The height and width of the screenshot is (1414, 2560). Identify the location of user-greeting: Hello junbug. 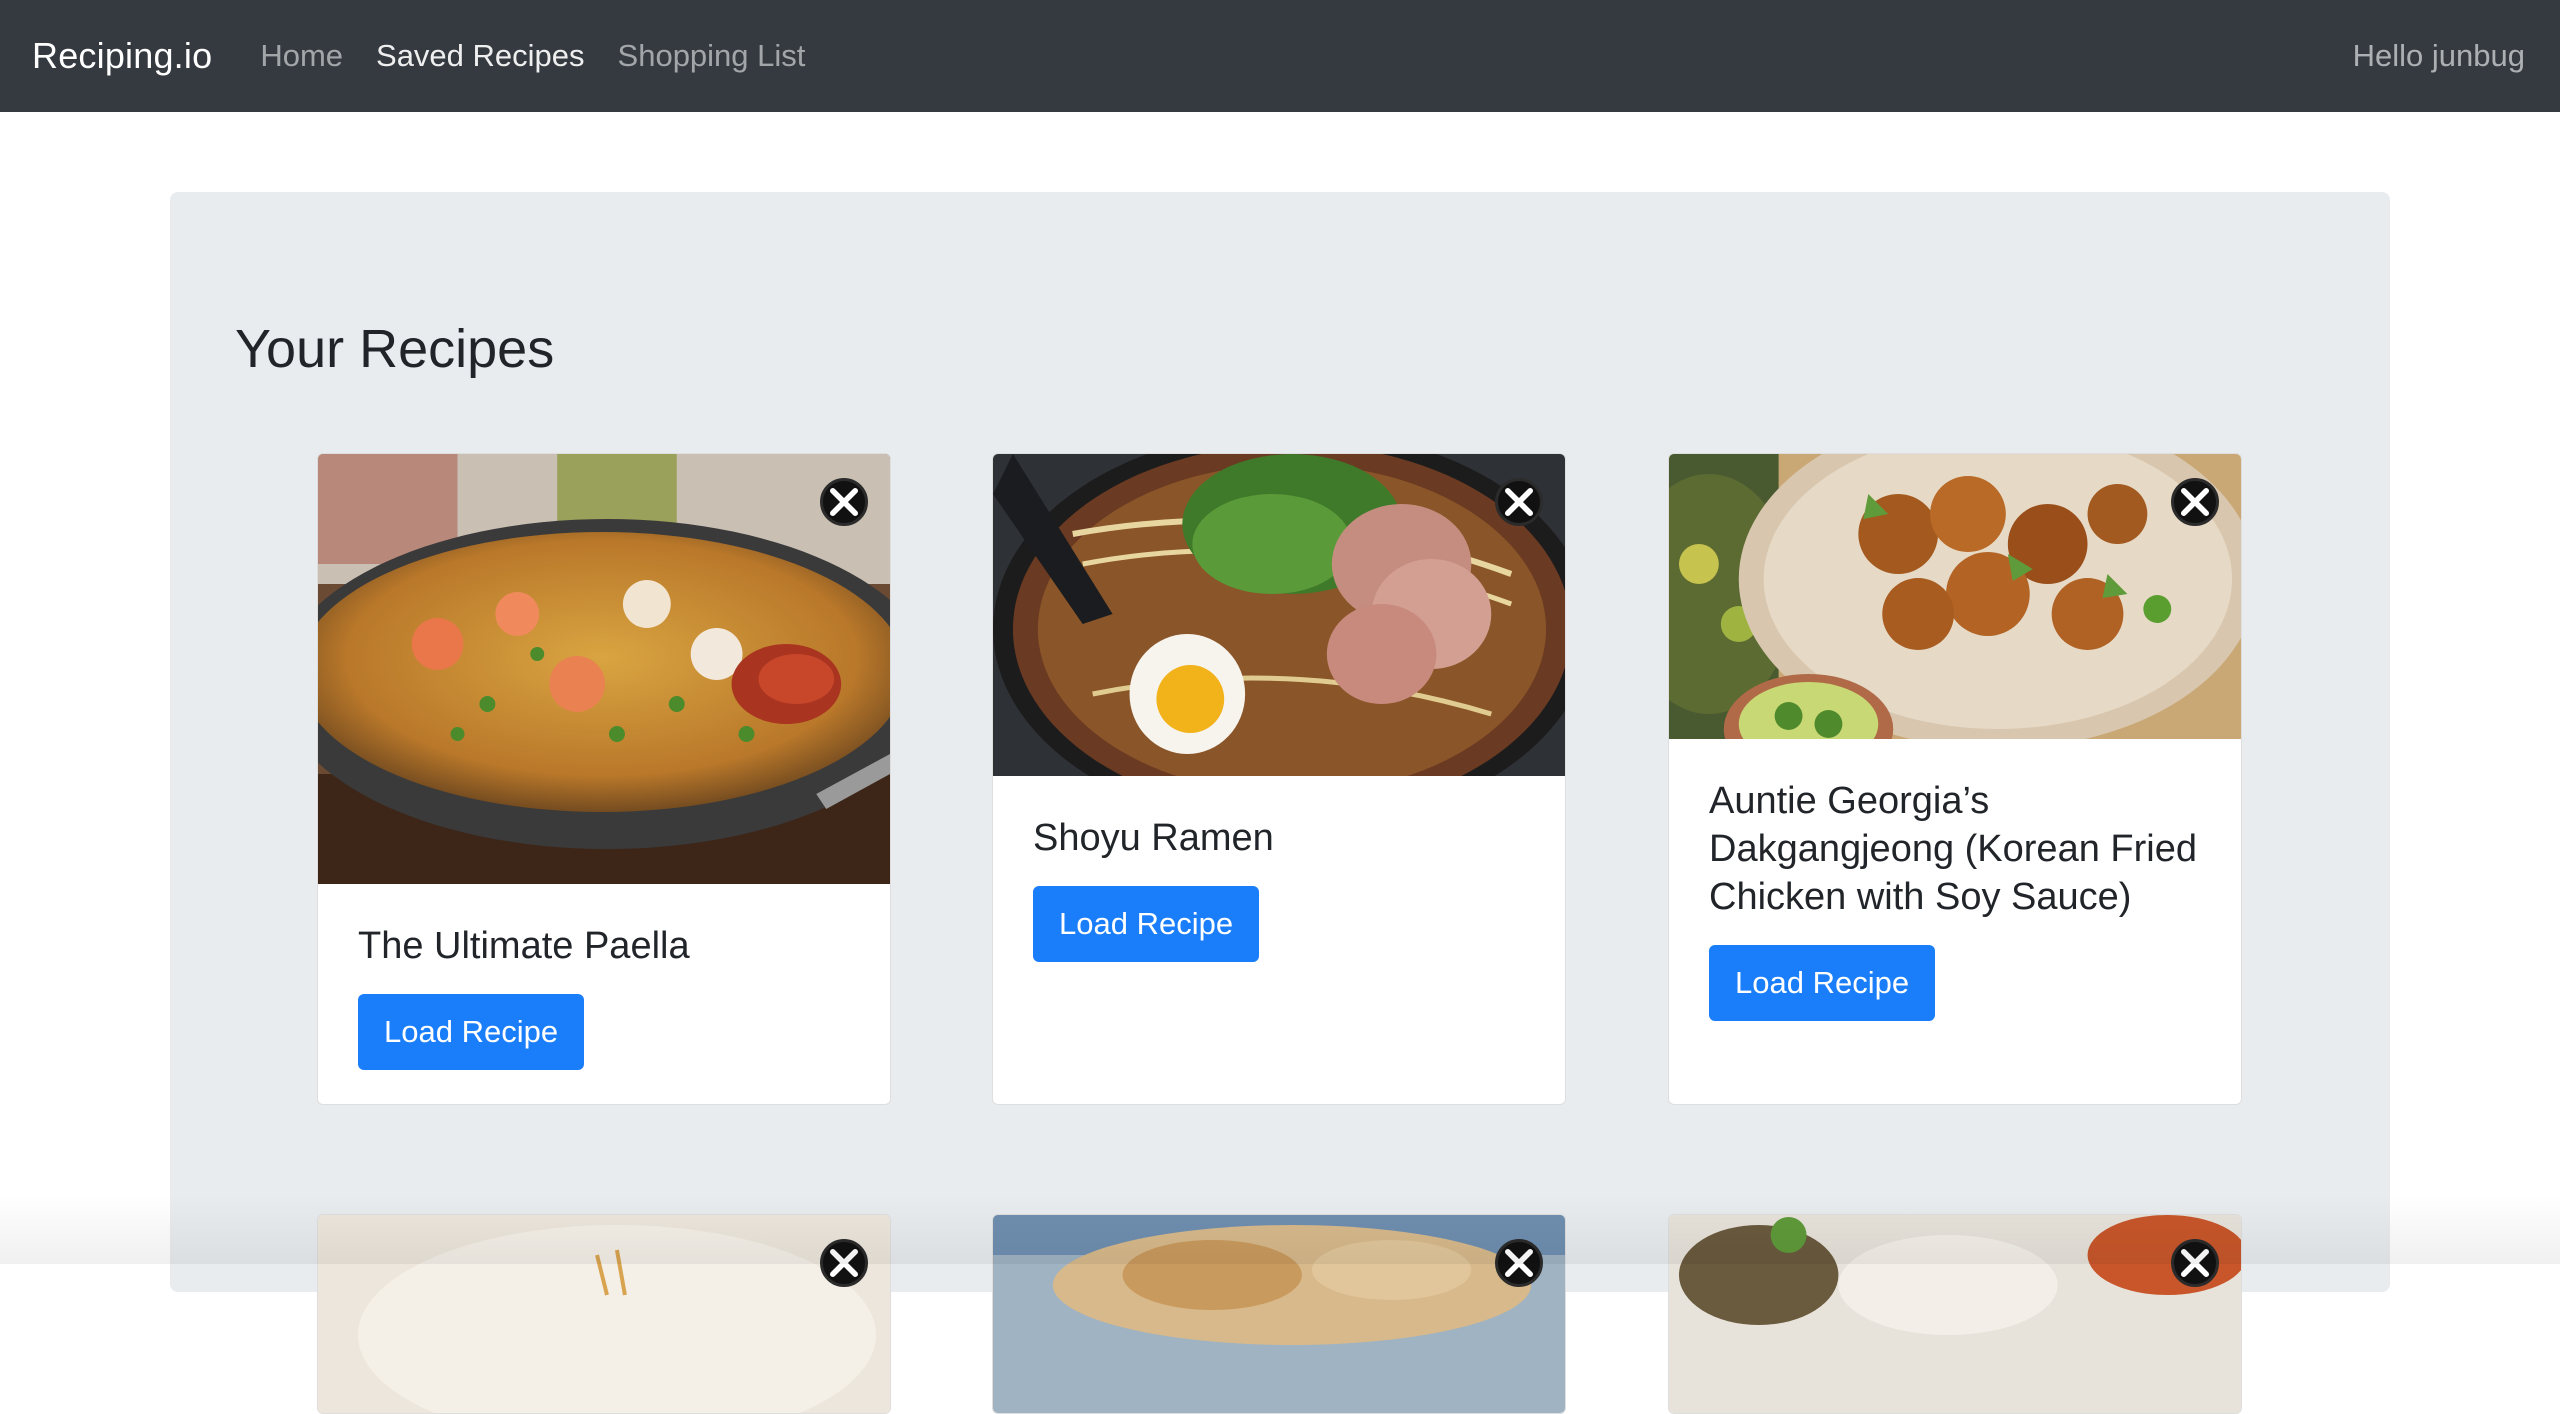
(2439, 56).